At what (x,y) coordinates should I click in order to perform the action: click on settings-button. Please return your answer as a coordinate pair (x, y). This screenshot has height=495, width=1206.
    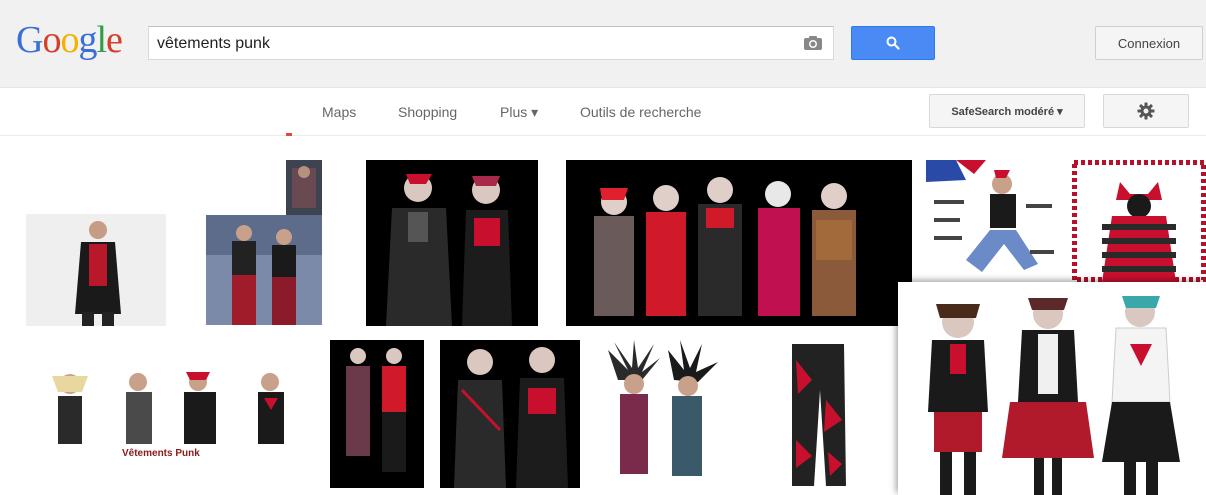
    Looking at the image, I should click on (1146, 111).